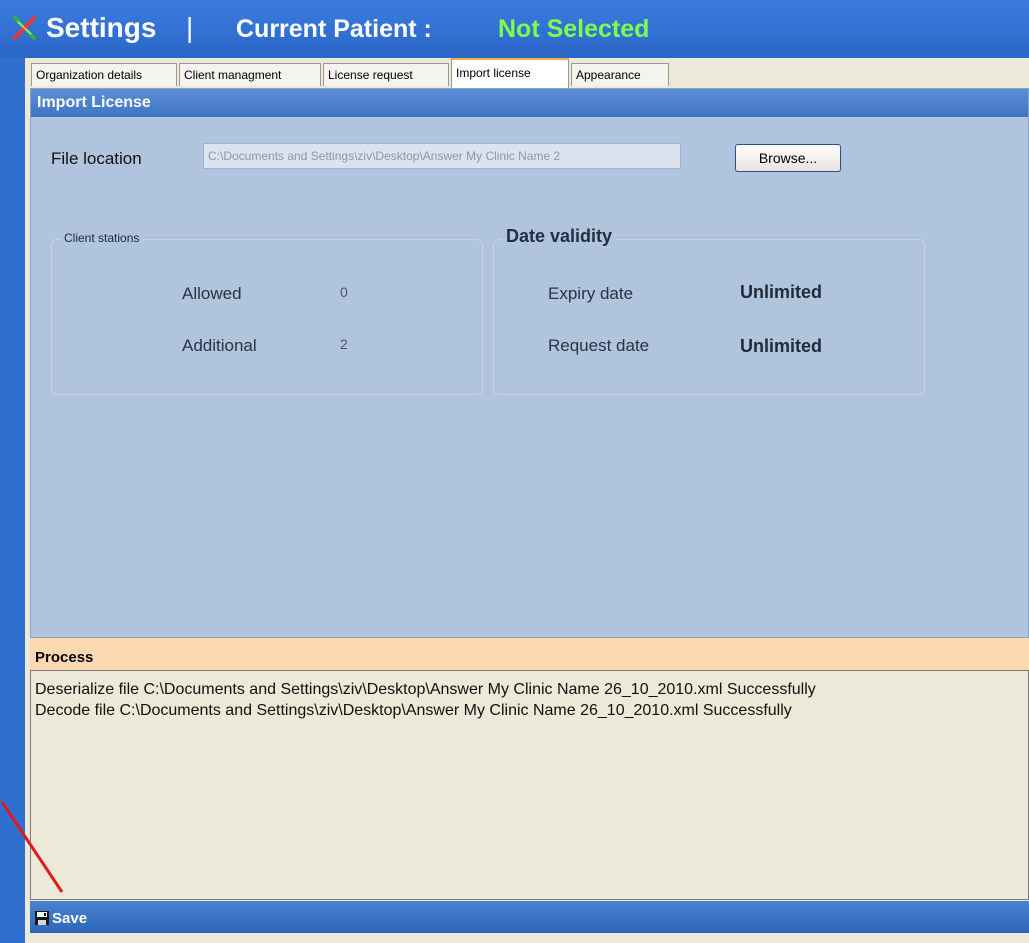  Describe the element at coordinates (510, 73) in the screenshot. I see `tab-import-license: Import license` at that location.